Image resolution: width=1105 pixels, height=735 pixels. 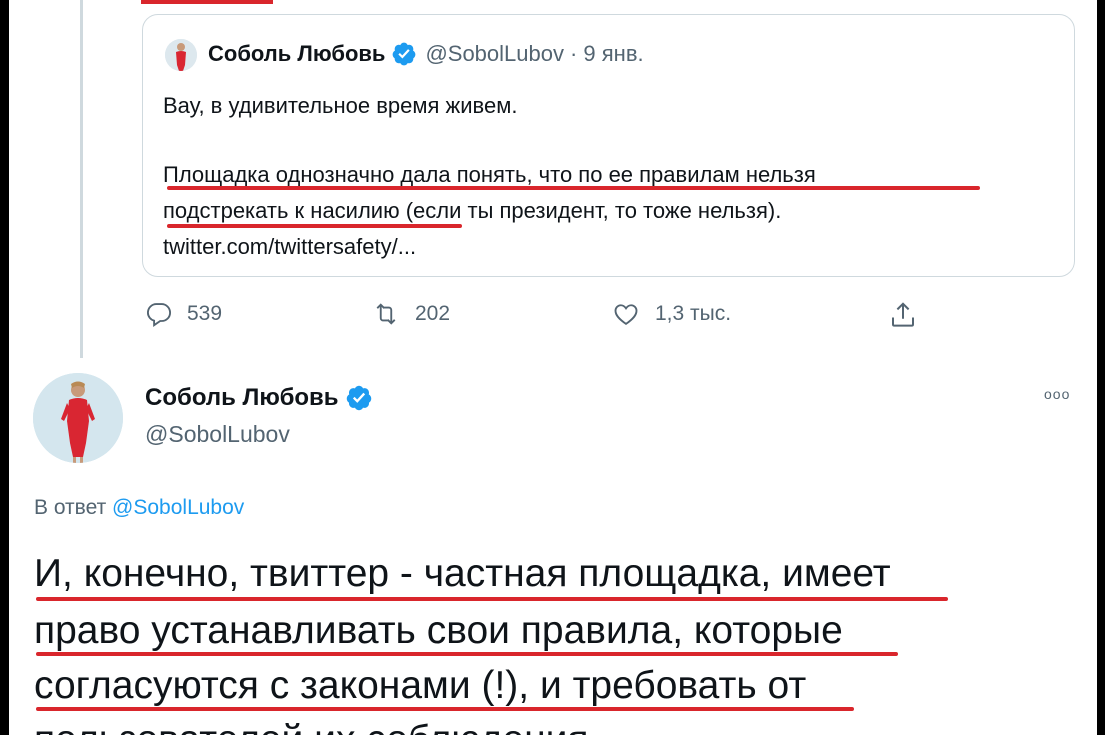 What do you see at coordinates (296, 54) in the screenshot?
I see `quoted-author-name: Соболь Любовь` at bounding box center [296, 54].